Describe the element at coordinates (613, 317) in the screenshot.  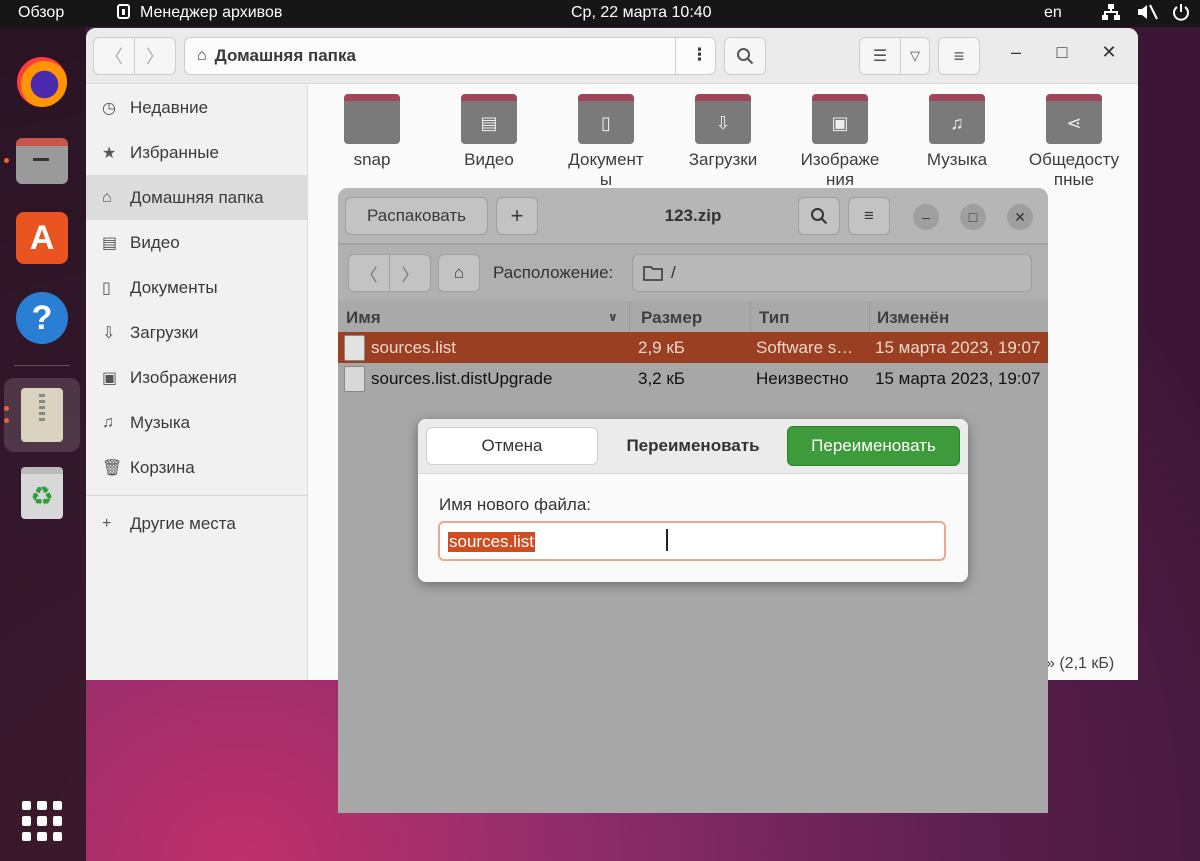
I see `sort-chevron-icon: ∨` at that location.